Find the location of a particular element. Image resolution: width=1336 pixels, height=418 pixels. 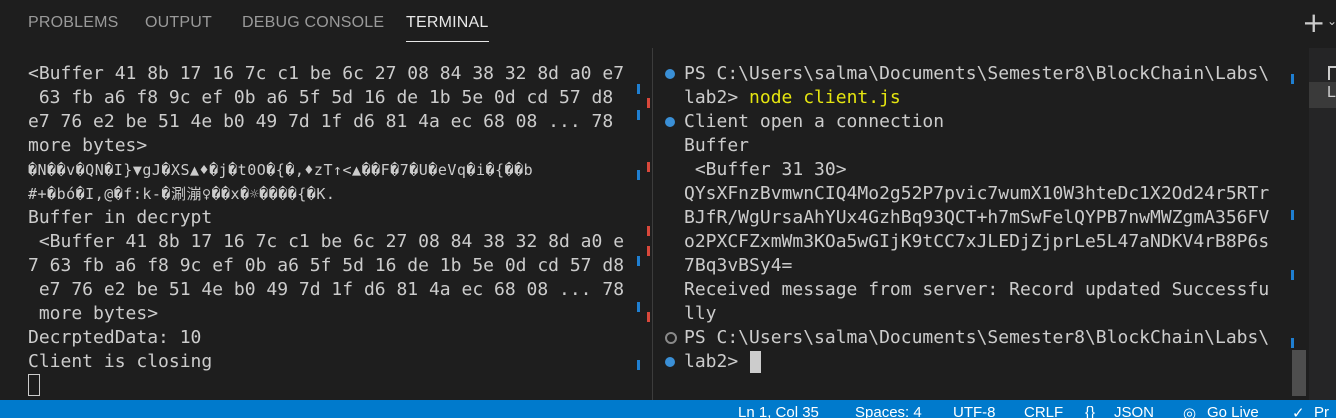

language-mode: JSON is located at coordinates (1134, 411).